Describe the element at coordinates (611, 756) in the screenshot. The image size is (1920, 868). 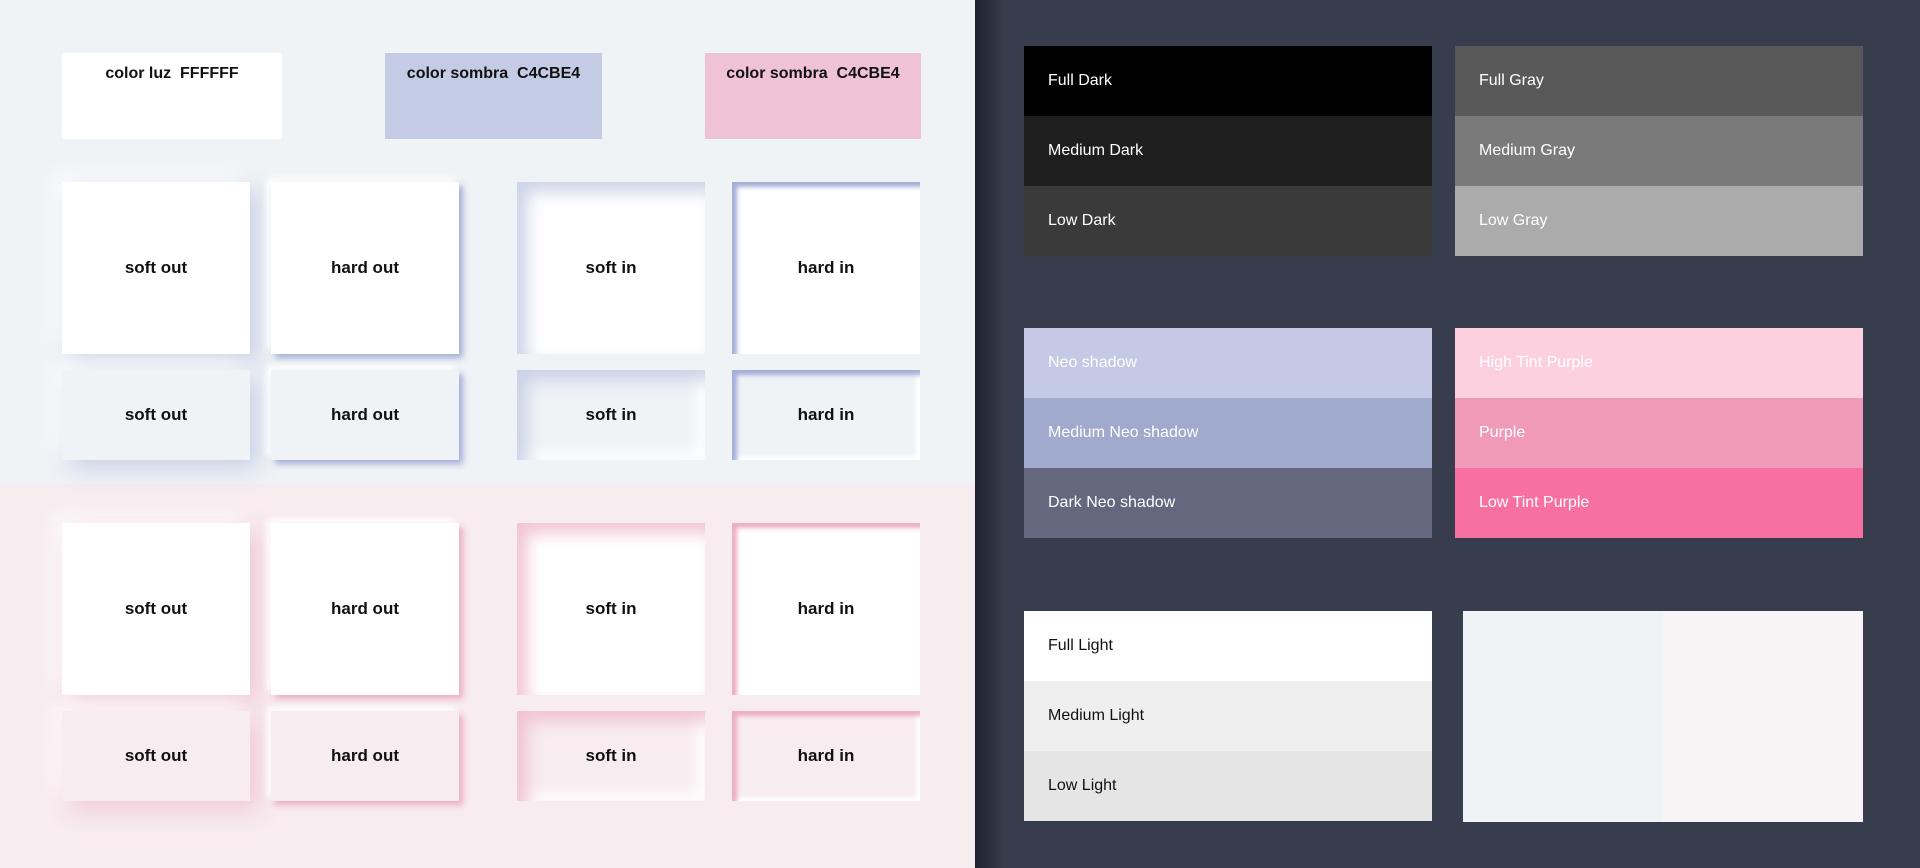
I see `tile-soft-in-pink-small: soft in` at that location.